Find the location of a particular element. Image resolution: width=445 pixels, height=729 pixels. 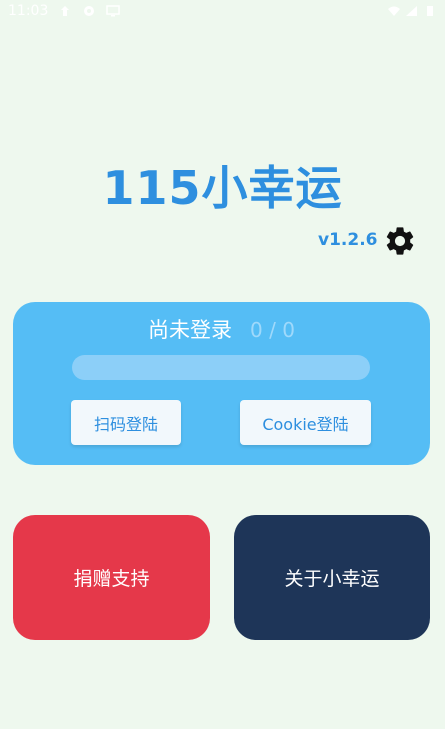

scan-login-button: 扫码登陆 is located at coordinates (126, 422).